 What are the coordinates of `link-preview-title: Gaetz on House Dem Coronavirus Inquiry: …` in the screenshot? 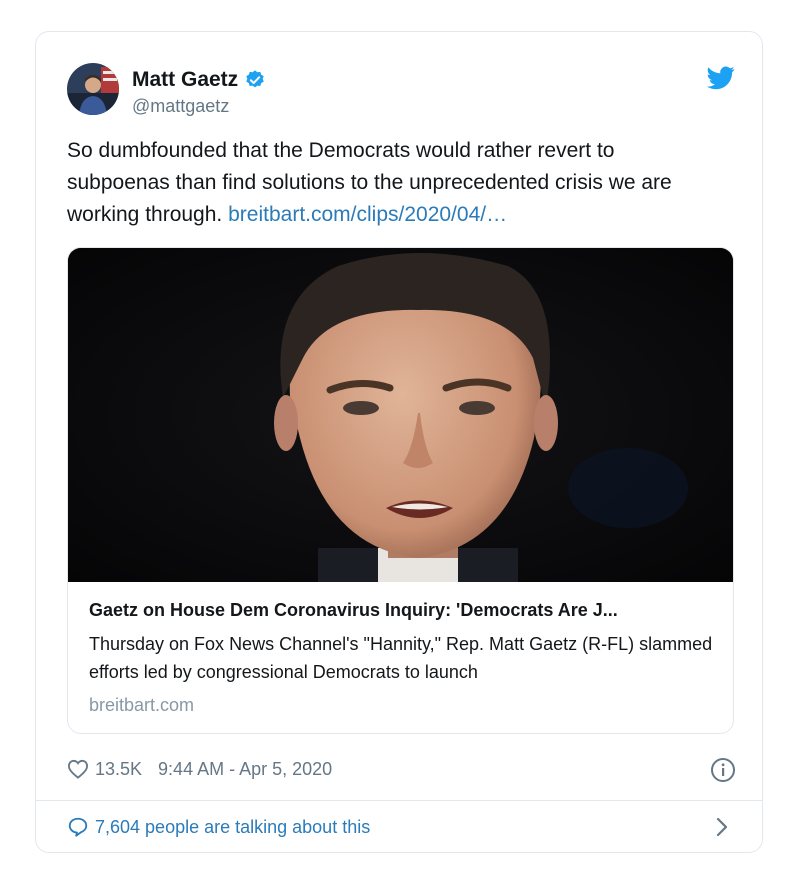 It's located at (401, 610).